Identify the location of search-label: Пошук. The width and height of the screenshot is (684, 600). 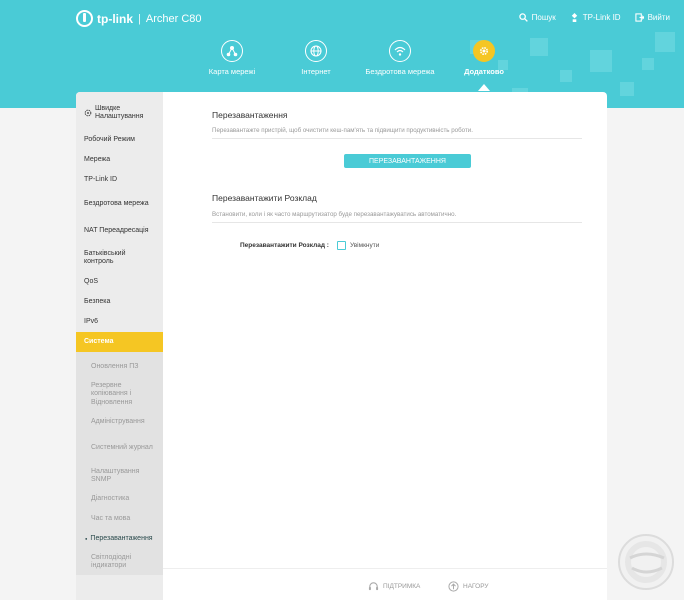
(543, 17).